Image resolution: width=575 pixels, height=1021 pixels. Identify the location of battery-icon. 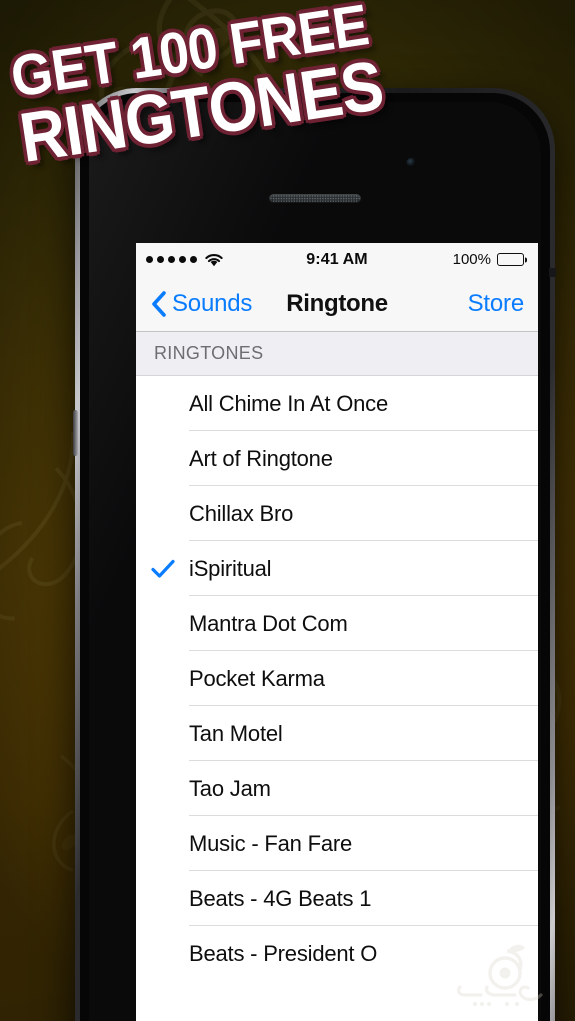
(512, 259).